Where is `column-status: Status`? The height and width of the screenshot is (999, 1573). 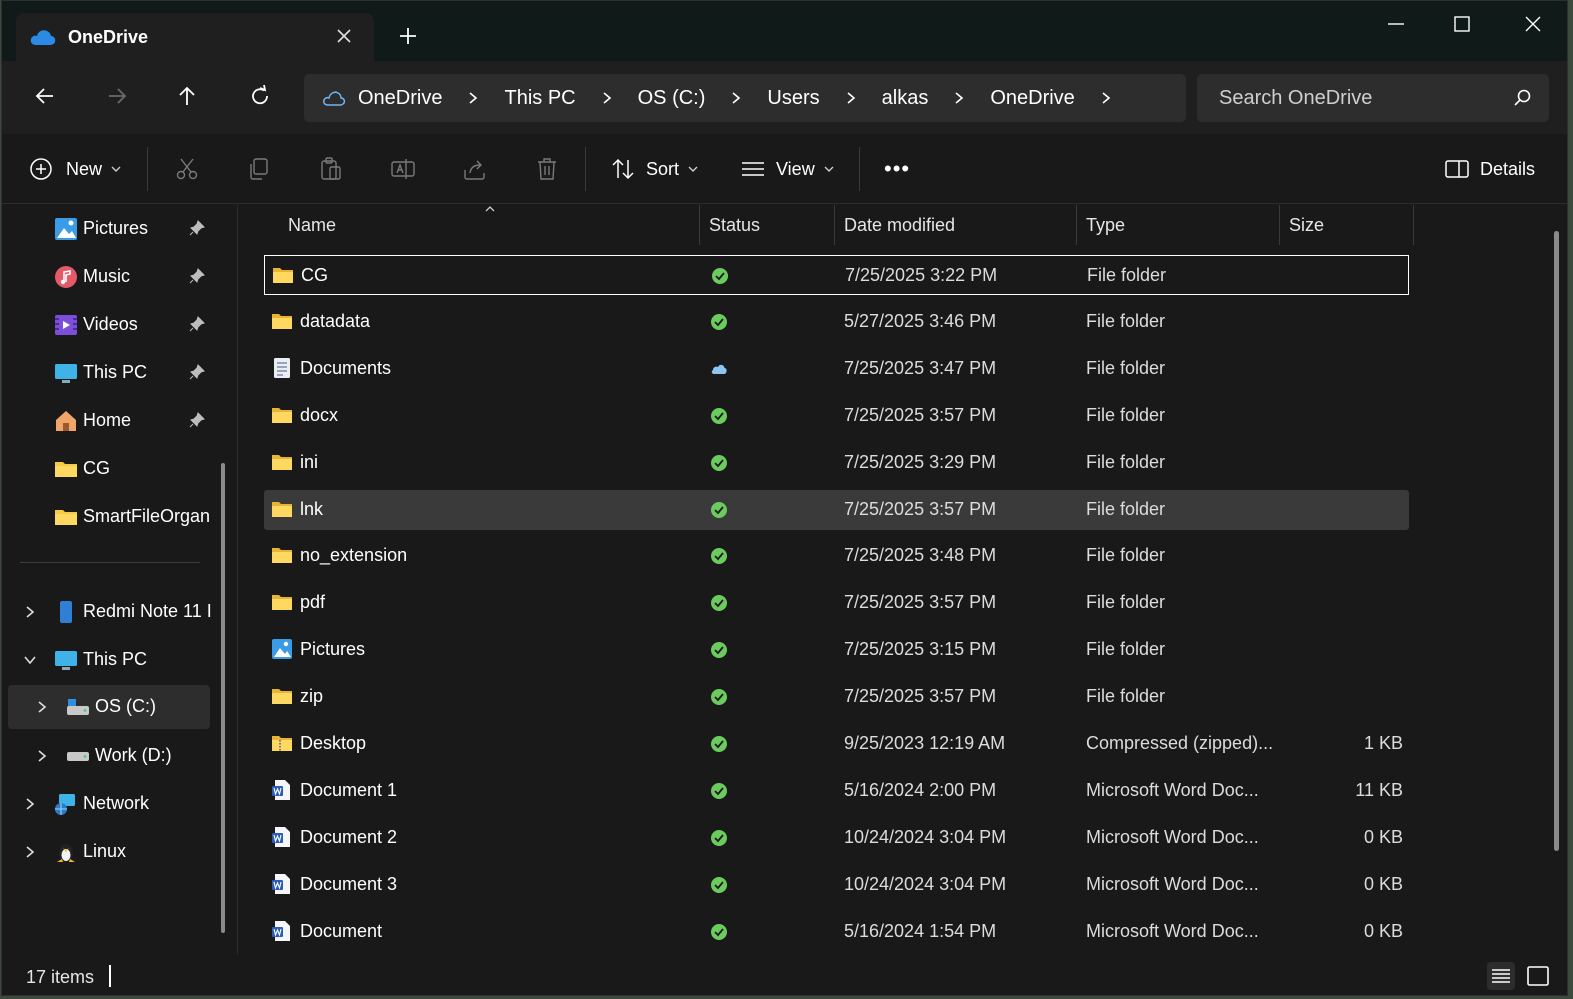 column-status: Status is located at coordinates (734, 225).